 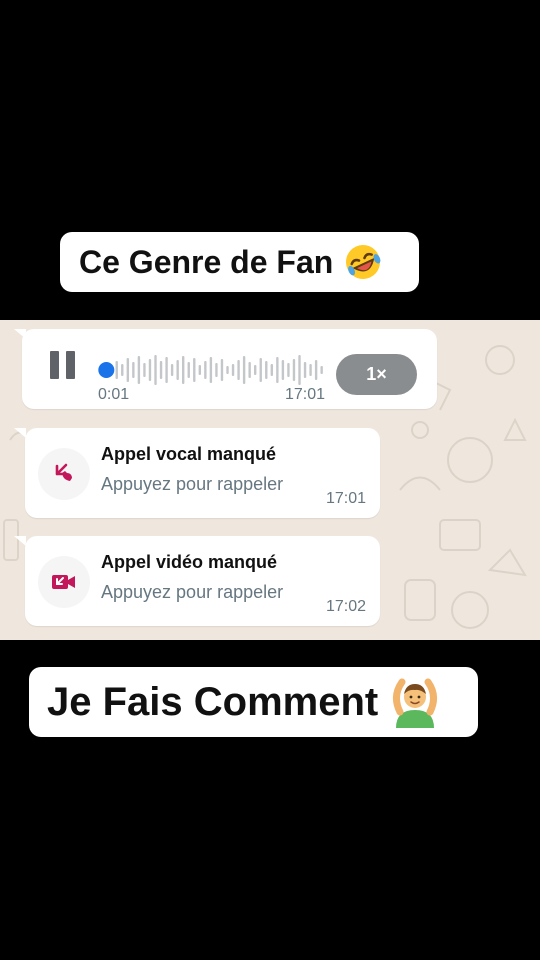 I want to click on man-gesturing-ok-emoji-icon, so click(x=415, y=702).